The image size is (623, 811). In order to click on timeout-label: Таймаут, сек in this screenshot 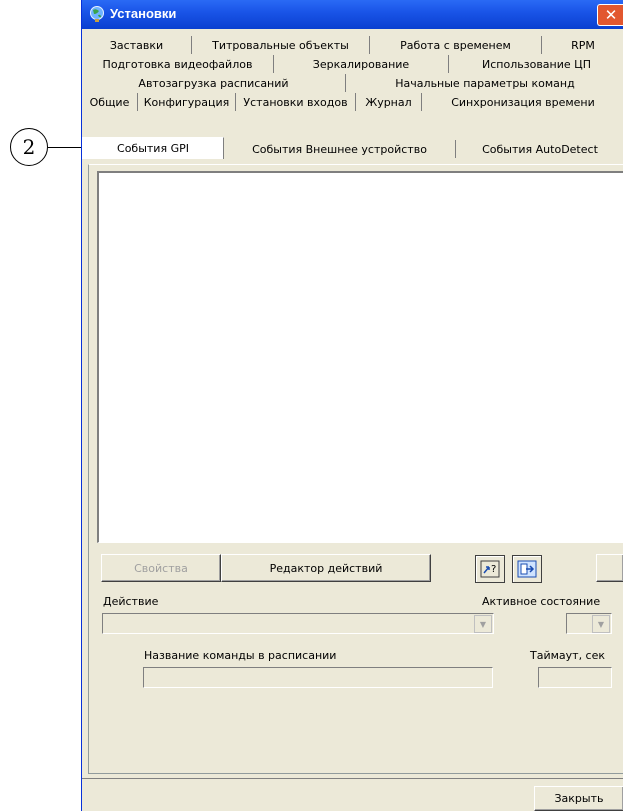, I will do `click(568, 655)`.